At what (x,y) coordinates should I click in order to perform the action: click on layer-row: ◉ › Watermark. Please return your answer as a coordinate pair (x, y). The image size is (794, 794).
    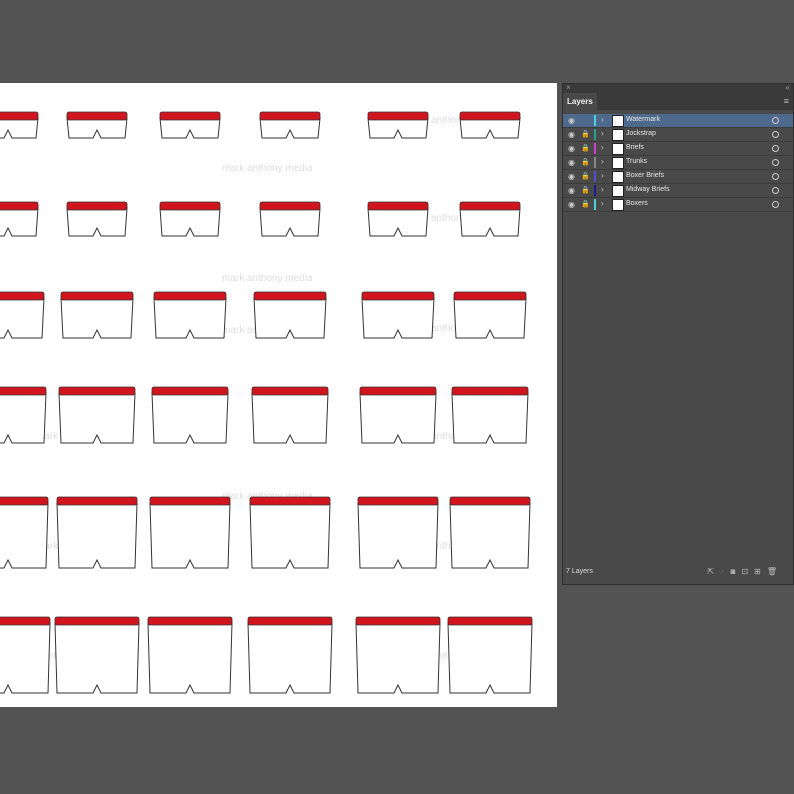
    Looking at the image, I should click on (678, 121).